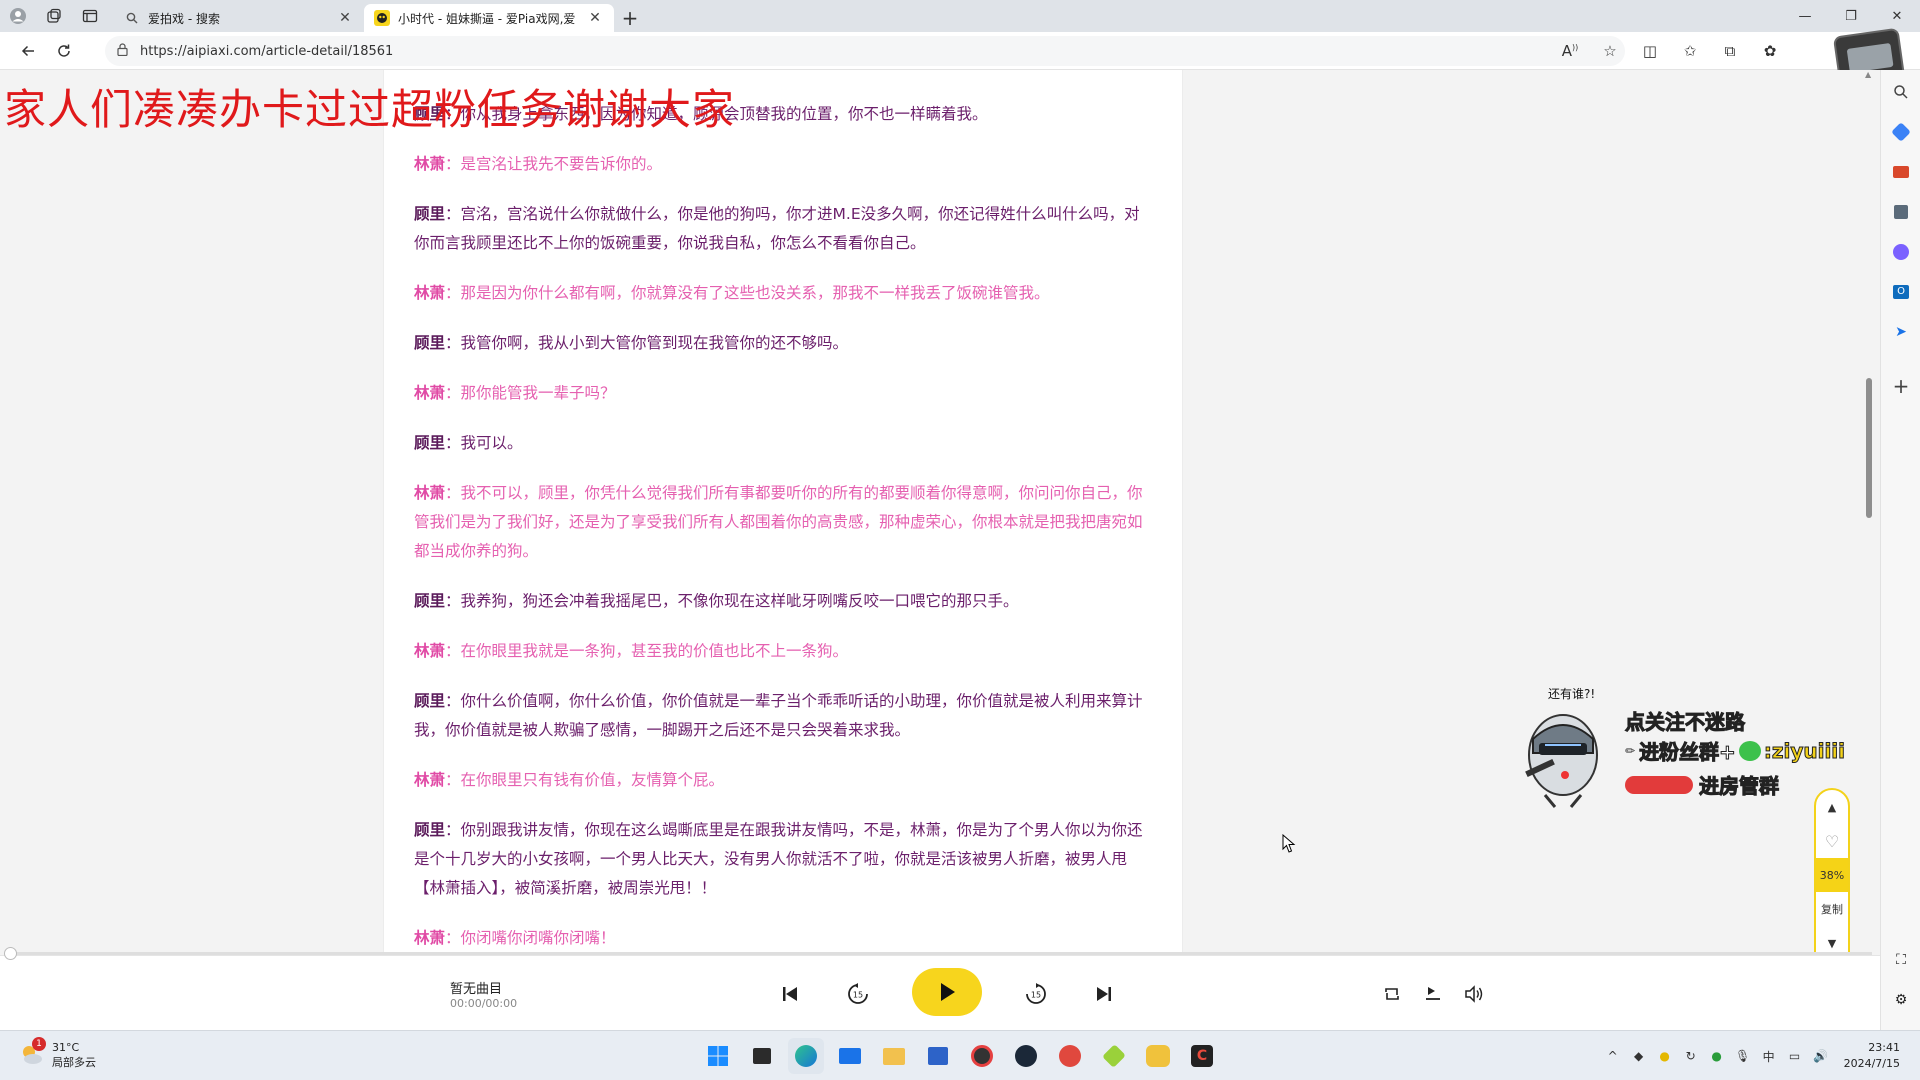  I want to click on microphone-icon: 🎙, so click(1743, 1056).